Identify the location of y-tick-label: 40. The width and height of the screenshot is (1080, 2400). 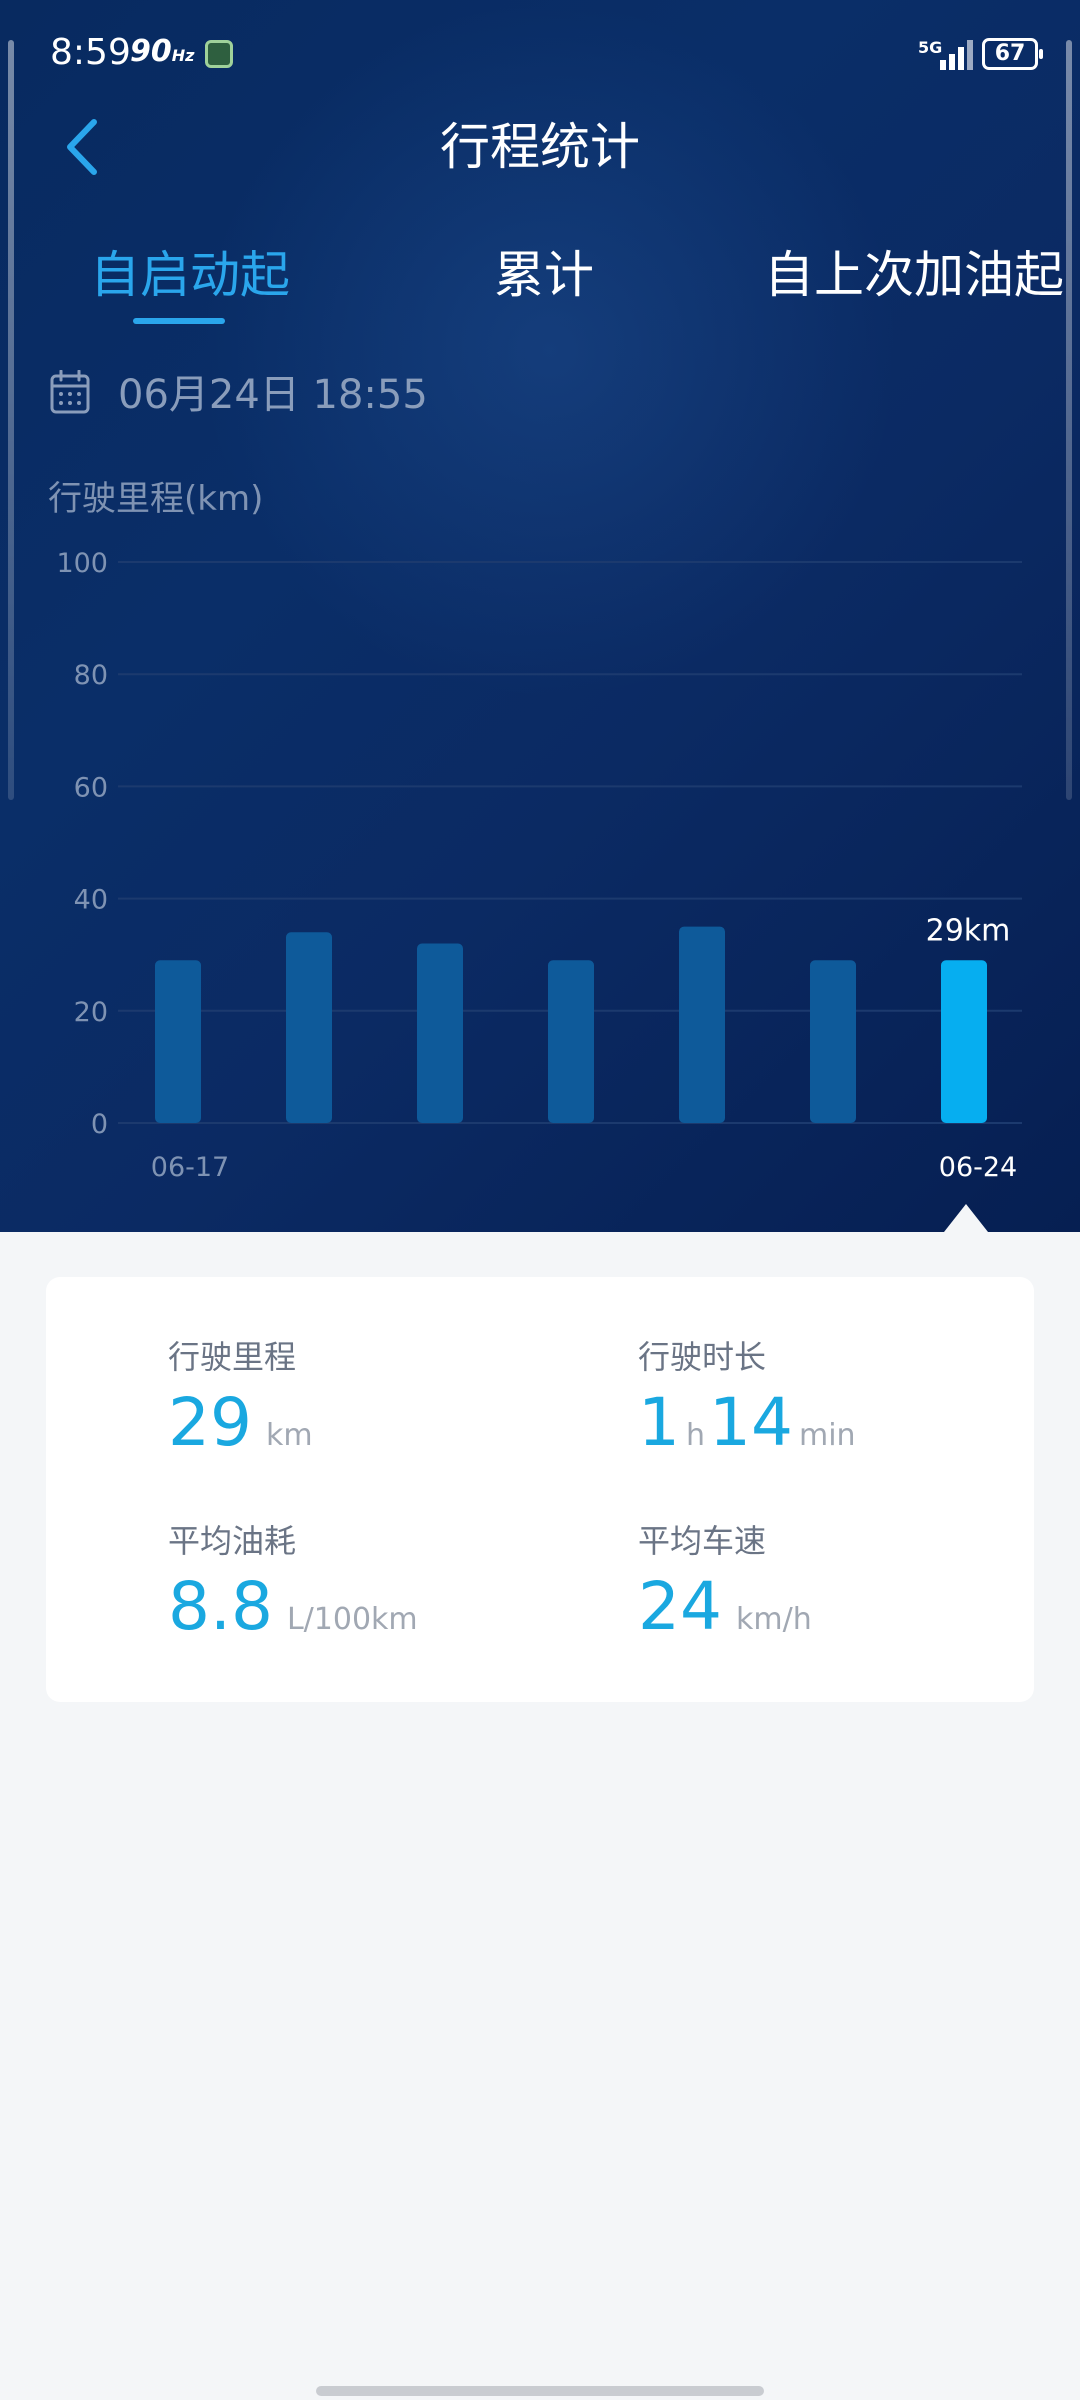
(91, 900).